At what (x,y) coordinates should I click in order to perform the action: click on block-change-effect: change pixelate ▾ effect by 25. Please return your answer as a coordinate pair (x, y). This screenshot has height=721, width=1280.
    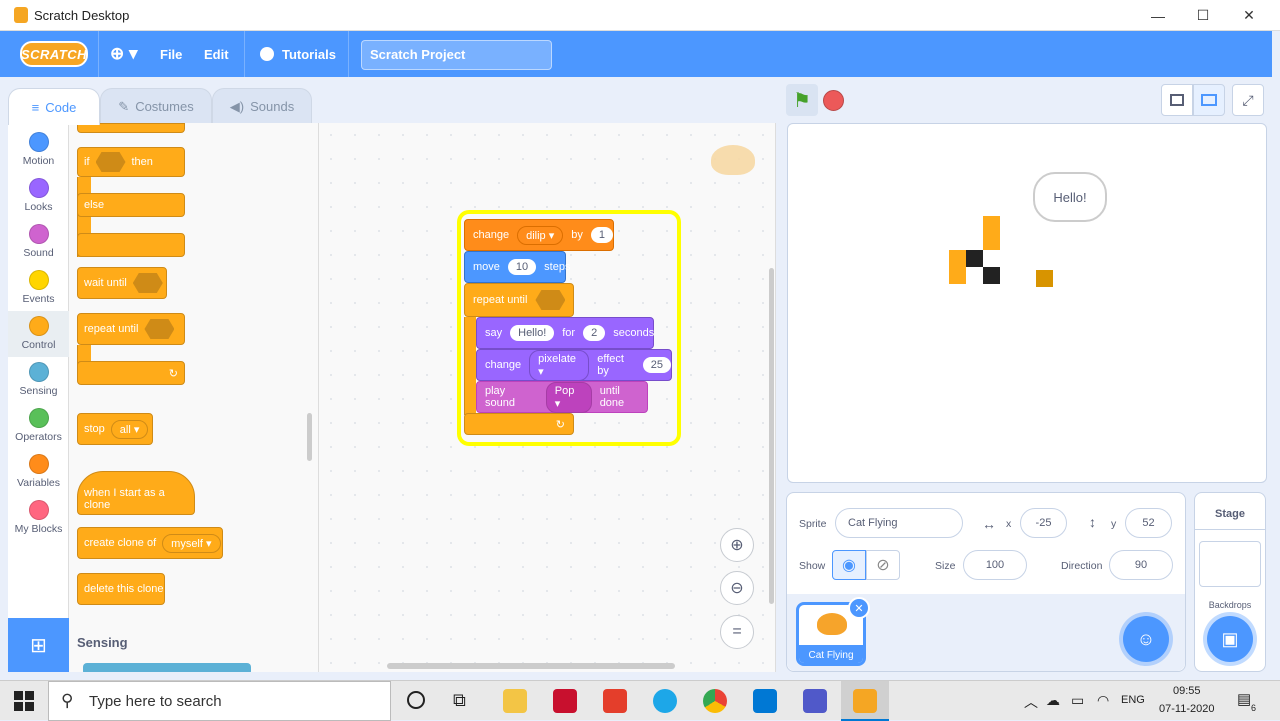
    Looking at the image, I should click on (574, 365).